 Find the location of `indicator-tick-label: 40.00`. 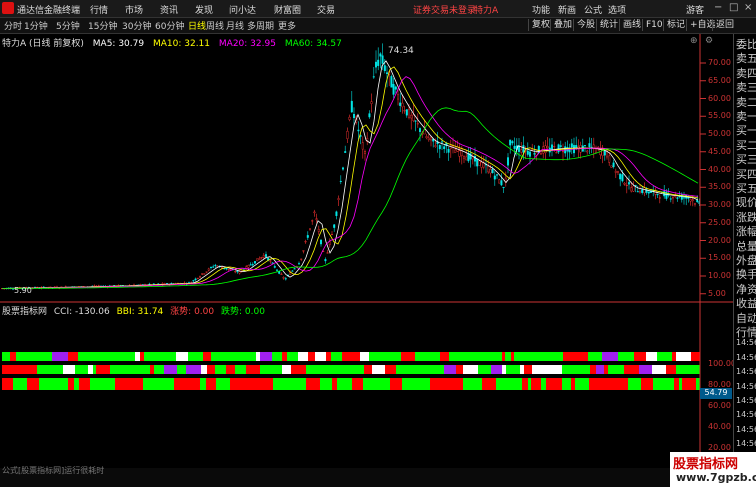

indicator-tick-label: 40.00 is located at coordinates (719, 426).